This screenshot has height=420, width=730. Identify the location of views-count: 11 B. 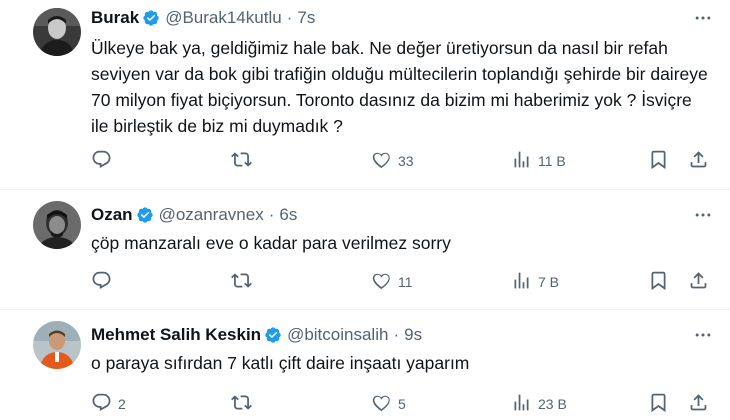
(552, 161).